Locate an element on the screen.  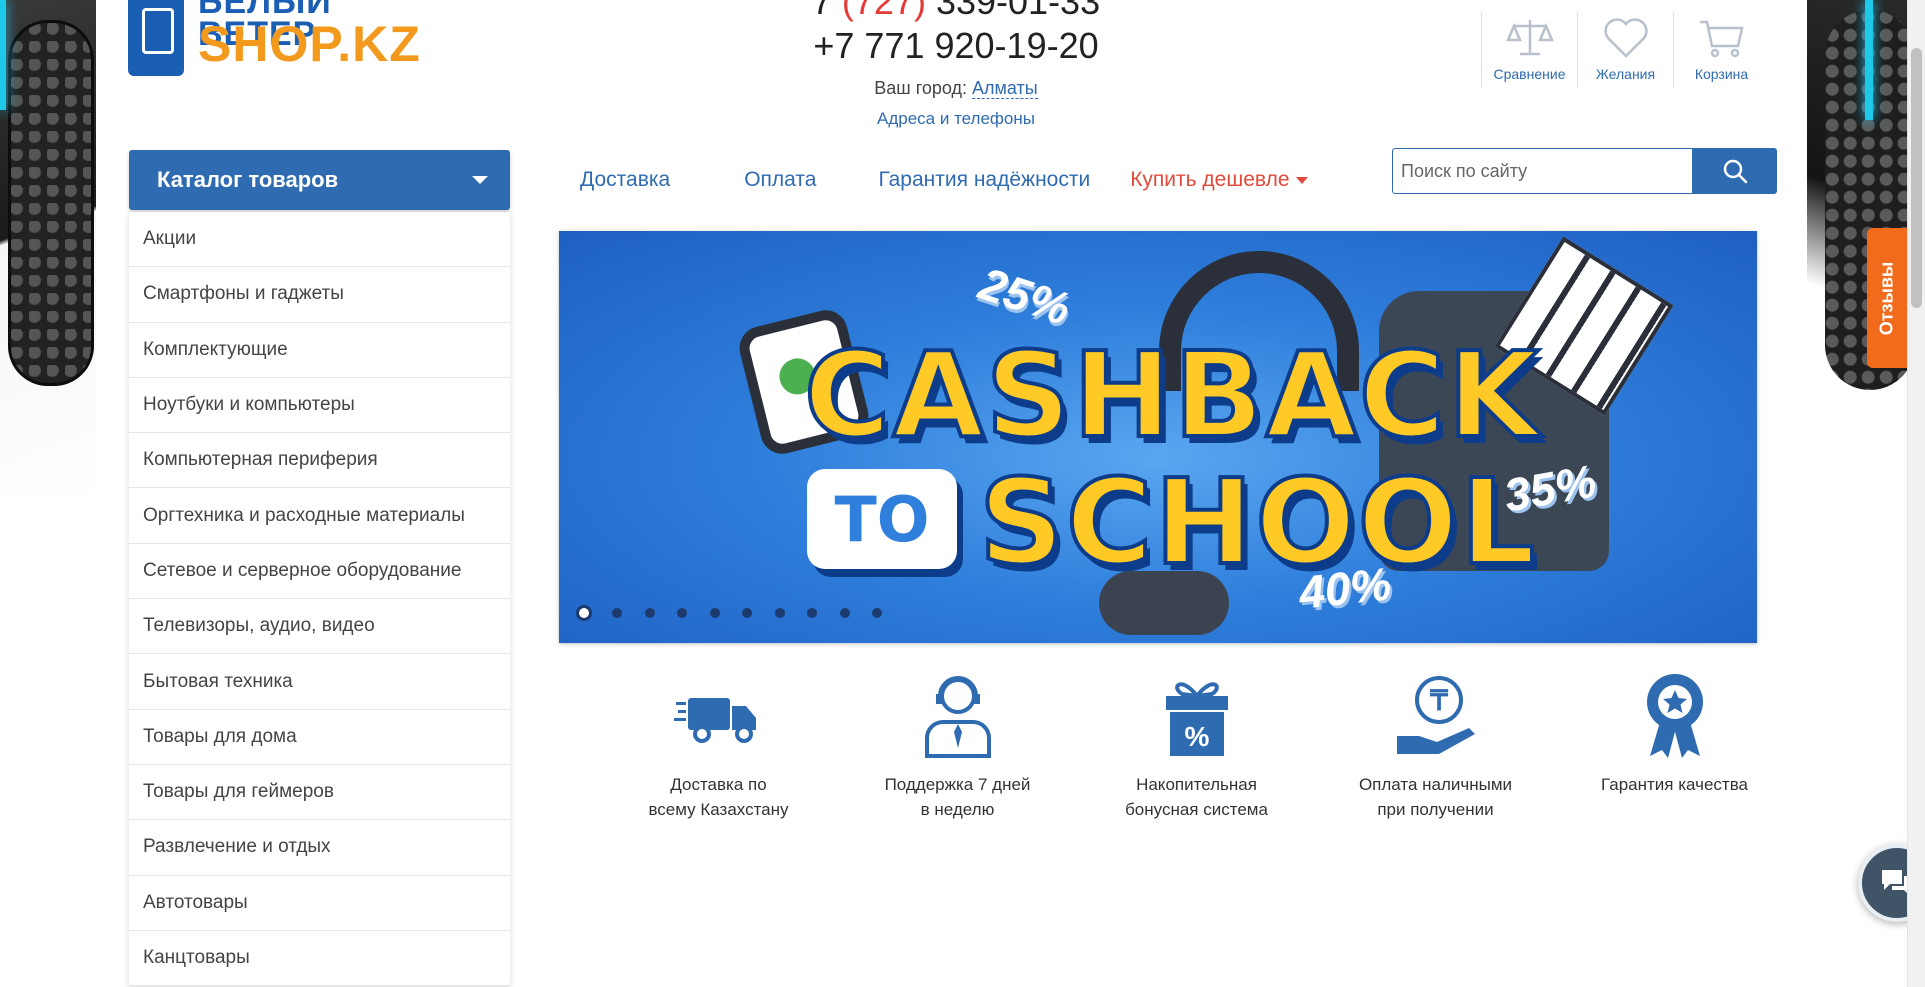
city-link: Алматы is located at coordinates (1005, 88).